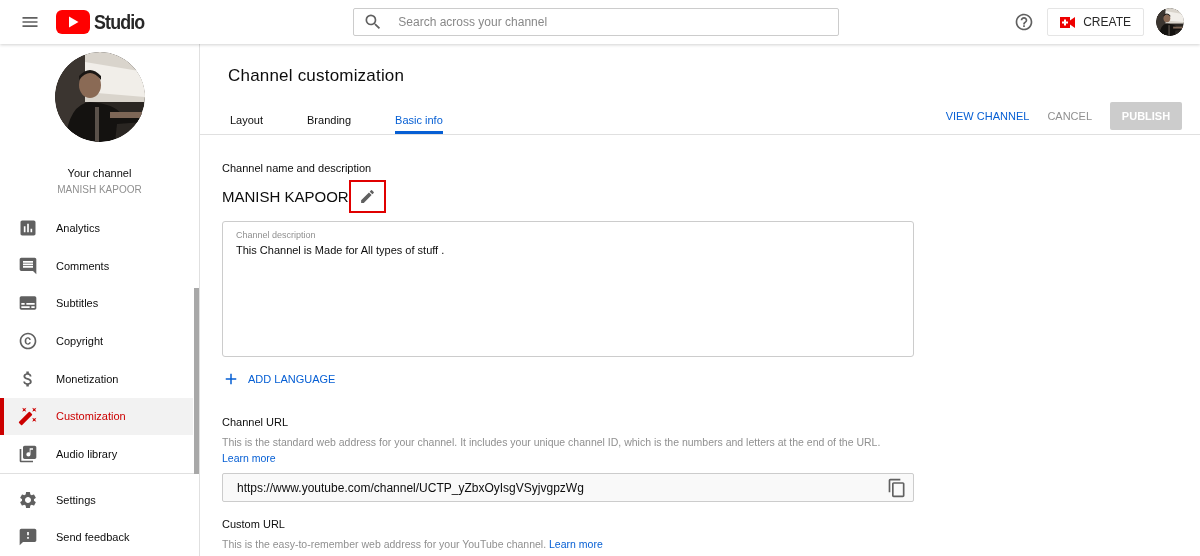 The image size is (1200, 556). I want to click on scrollbar, so click(196, 381).